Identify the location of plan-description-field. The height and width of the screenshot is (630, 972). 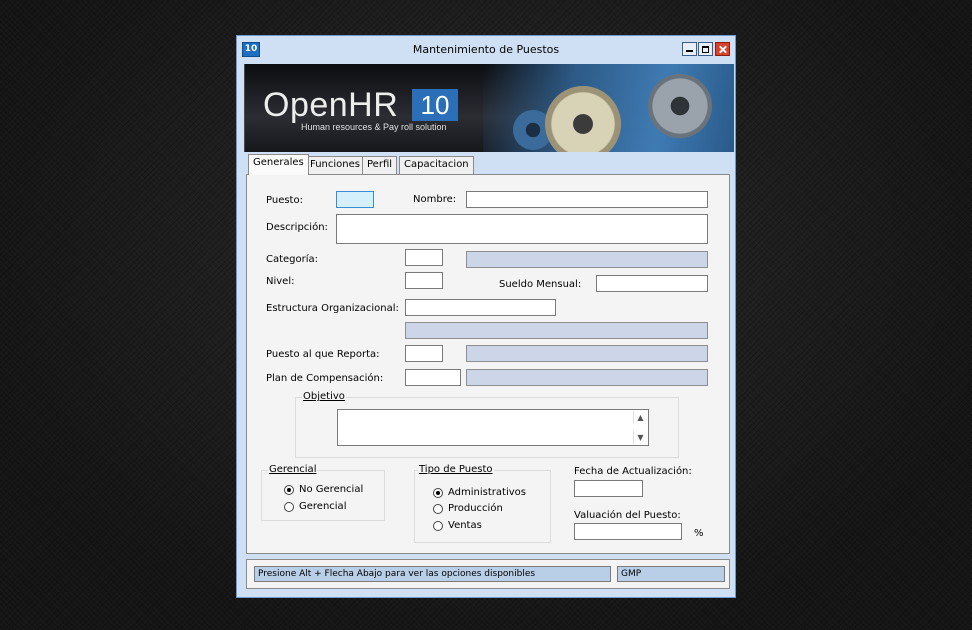
(587, 377).